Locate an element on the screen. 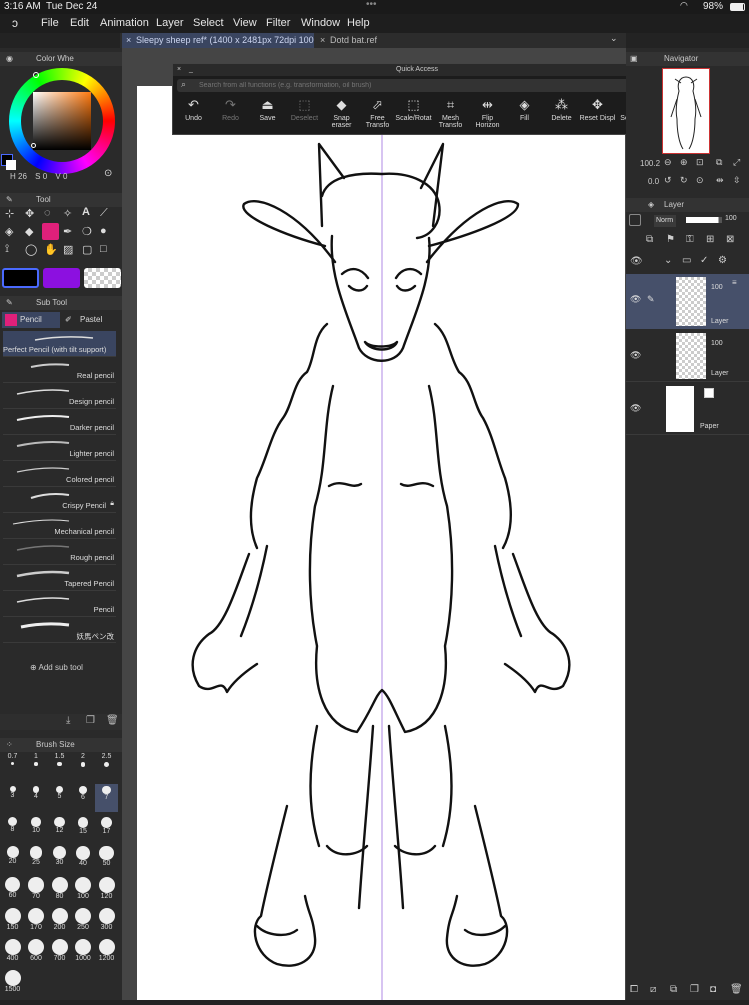 The image size is (749, 1005). new-raster-layer-icon: ⧠ is located at coordinates (634, 989).